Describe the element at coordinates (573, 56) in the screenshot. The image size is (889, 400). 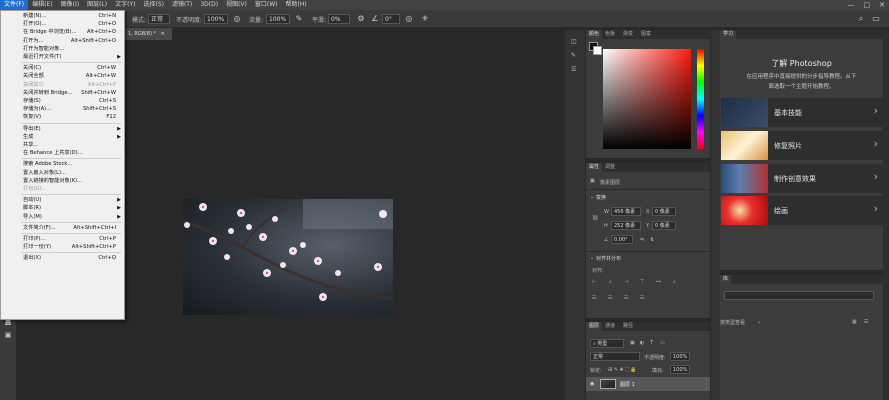
I see `brush-settings-icon: ✎` at that location.